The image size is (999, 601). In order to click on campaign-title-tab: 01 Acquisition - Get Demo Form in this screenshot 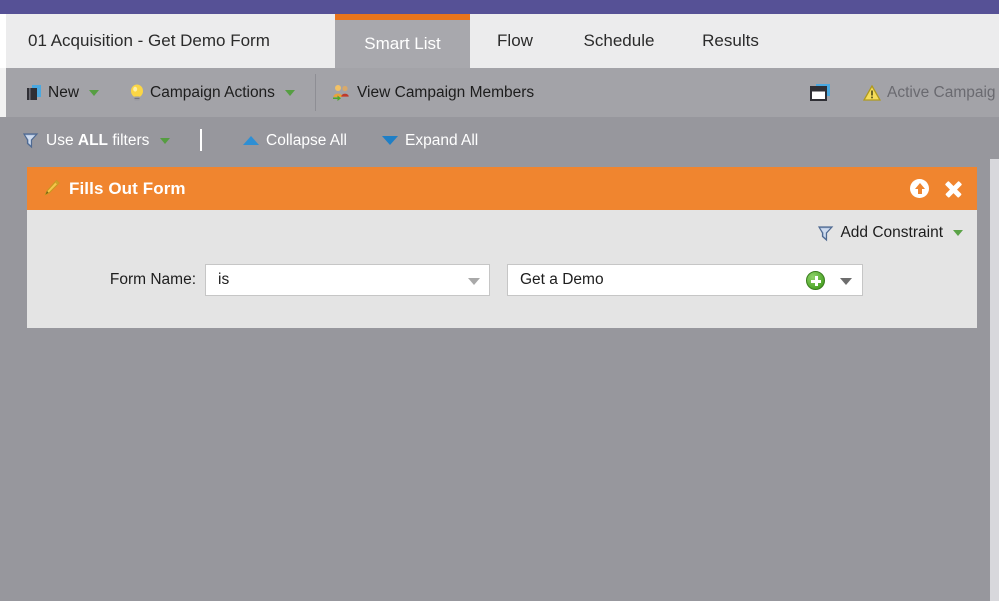, I will do `click(170, 41)`.